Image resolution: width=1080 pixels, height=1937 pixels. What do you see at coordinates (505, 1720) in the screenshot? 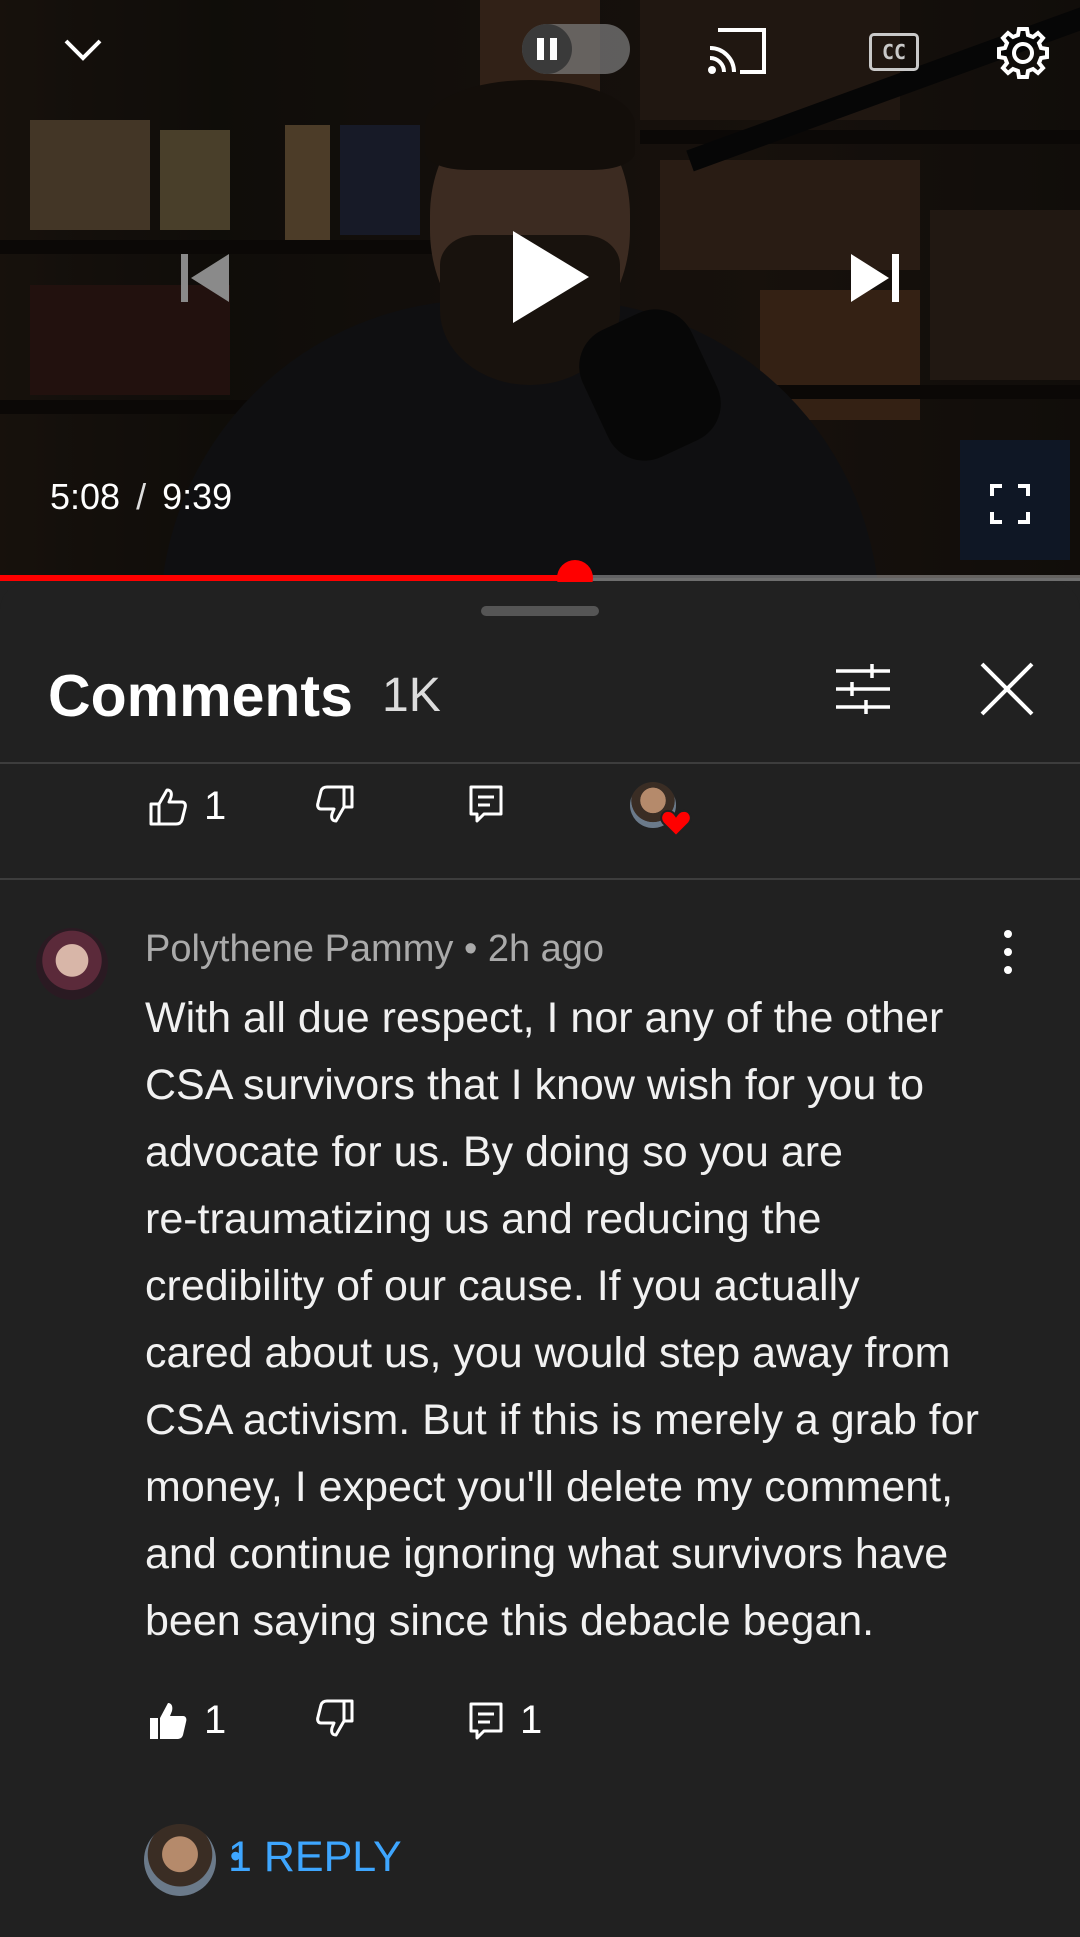
I see `comment-reply-button: 1` at bounding box center [505, 1720].